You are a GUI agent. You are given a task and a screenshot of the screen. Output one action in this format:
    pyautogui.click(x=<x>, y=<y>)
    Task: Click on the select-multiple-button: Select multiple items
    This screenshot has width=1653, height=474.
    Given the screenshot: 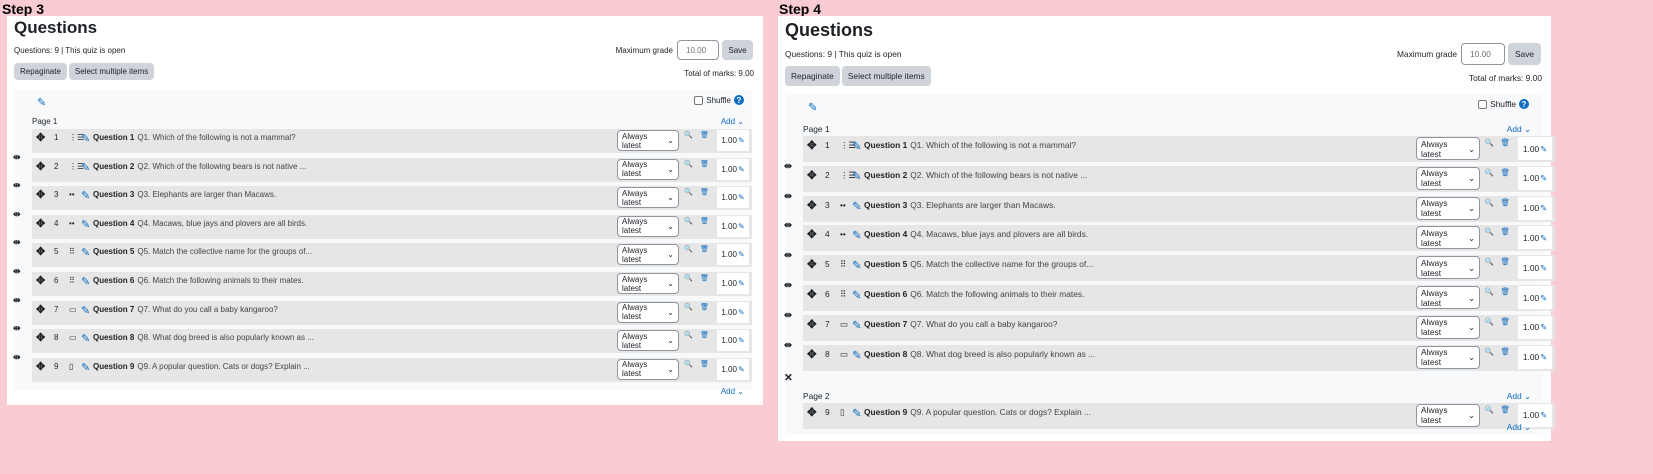 What is the action you would take?
    pyautogui.click(x=111, y=71)
    